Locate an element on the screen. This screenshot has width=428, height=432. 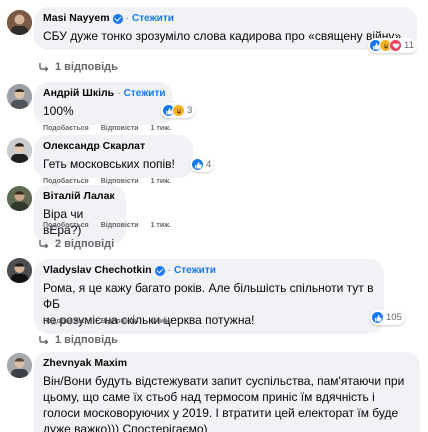
comment-text: Геть московських попів! is located at coordinates (109, 164).